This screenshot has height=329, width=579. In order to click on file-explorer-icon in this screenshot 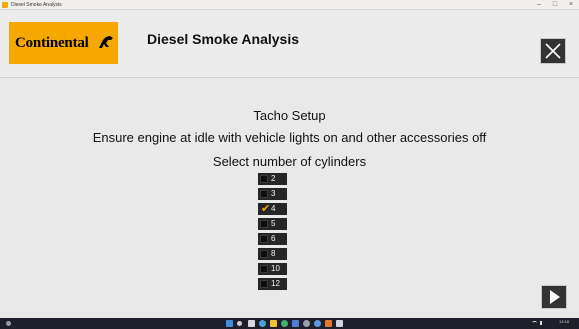, I will do `click(273, 323)`.